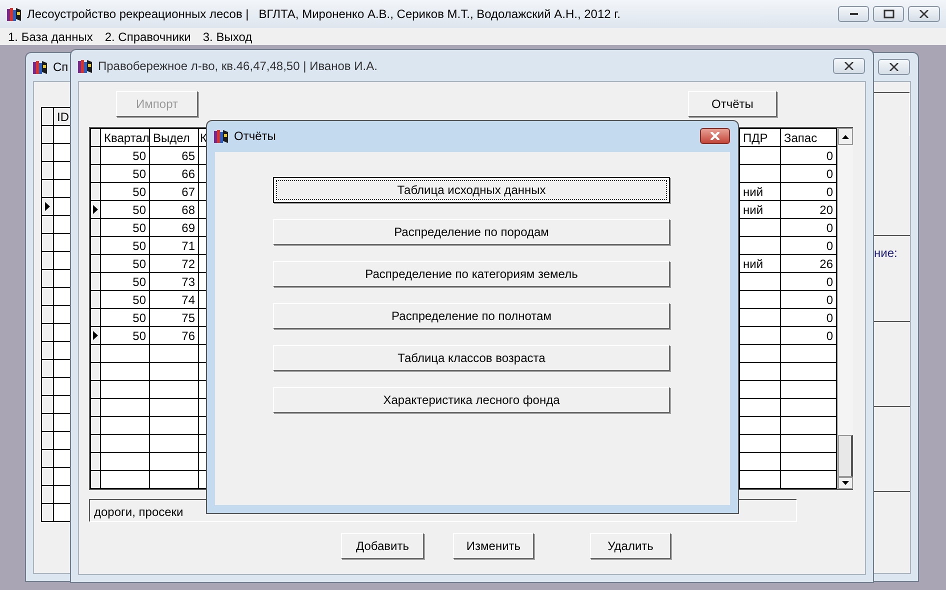 The height and width of the screenshot is (590, 946). Describe the element at coordinates (493, 546) in the screenshot. I see `edit-button: Изменить` at that location.